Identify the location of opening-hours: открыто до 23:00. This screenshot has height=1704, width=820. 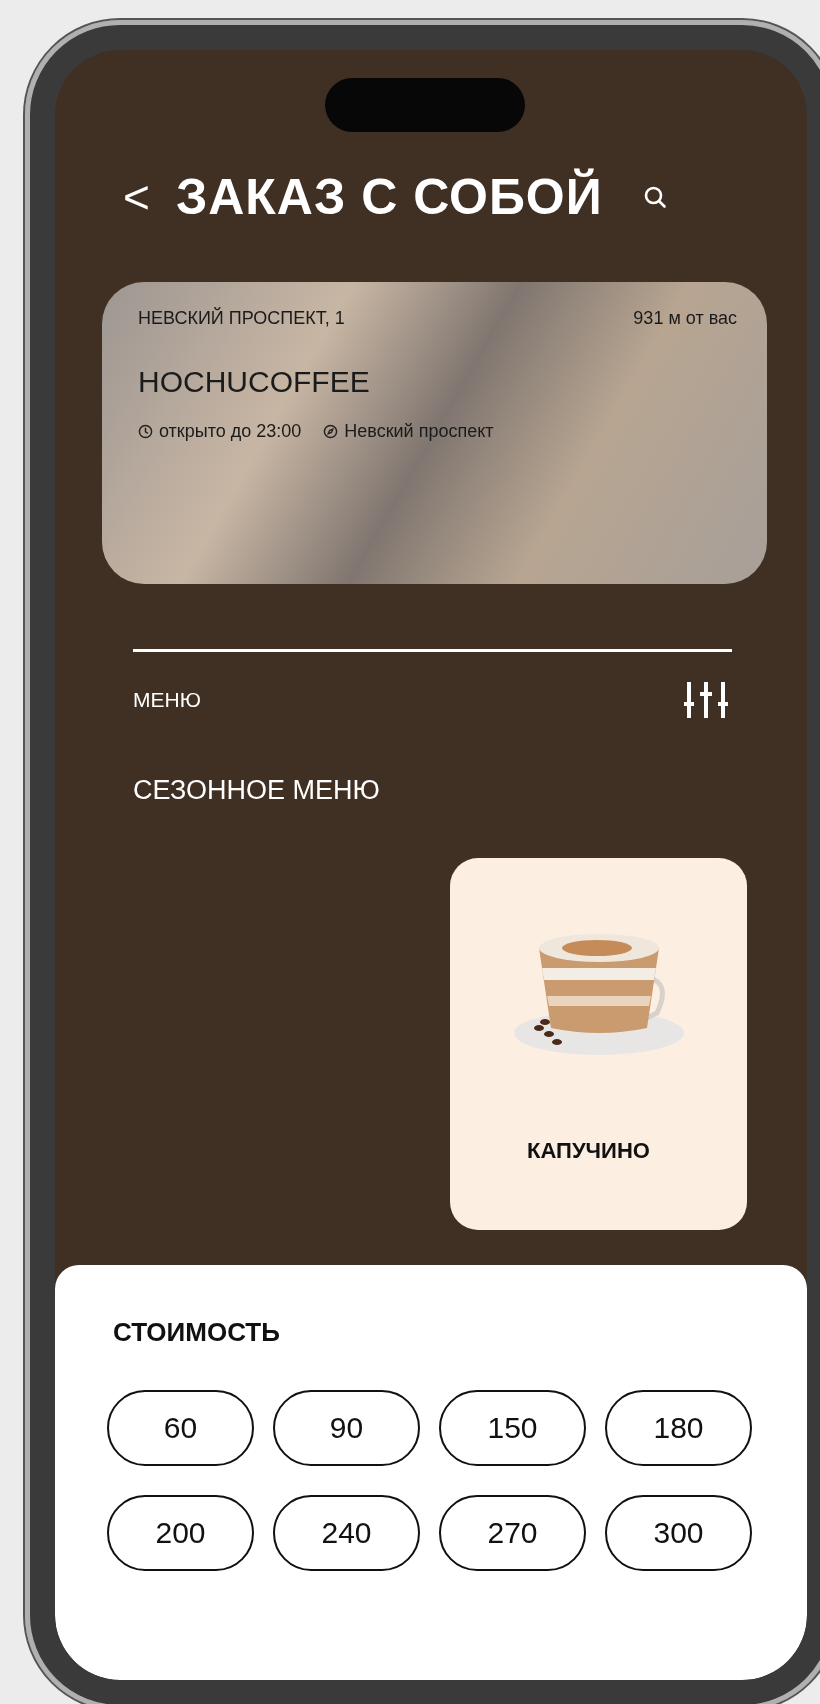
(230, 431).